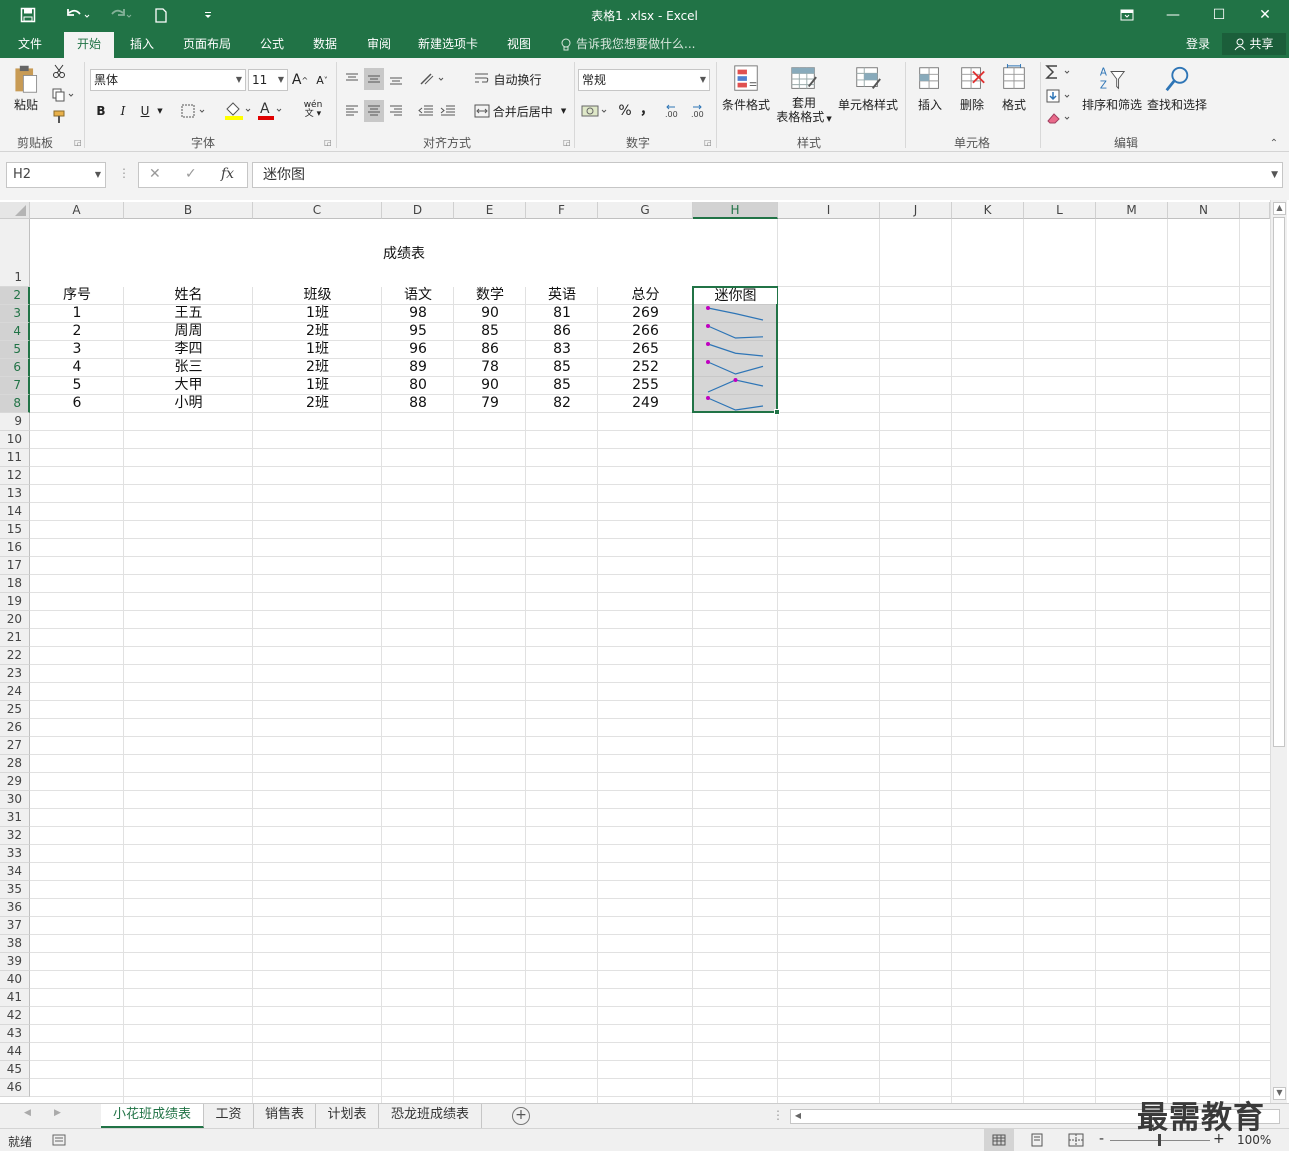  Describe the element at coordinates (59, 1140) in the screenshot. I see `macro-record-icon` at that location.